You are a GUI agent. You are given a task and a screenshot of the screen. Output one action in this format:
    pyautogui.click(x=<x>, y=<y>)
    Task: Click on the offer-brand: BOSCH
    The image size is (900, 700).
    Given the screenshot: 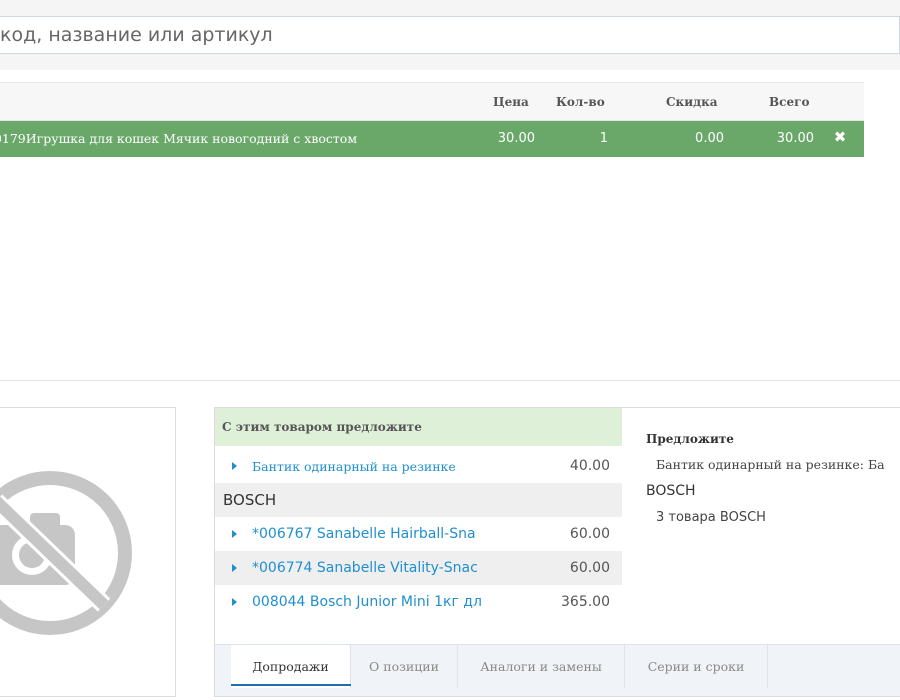 What is the action you would take?
    pyautogui.click(x=671, y=491)
    